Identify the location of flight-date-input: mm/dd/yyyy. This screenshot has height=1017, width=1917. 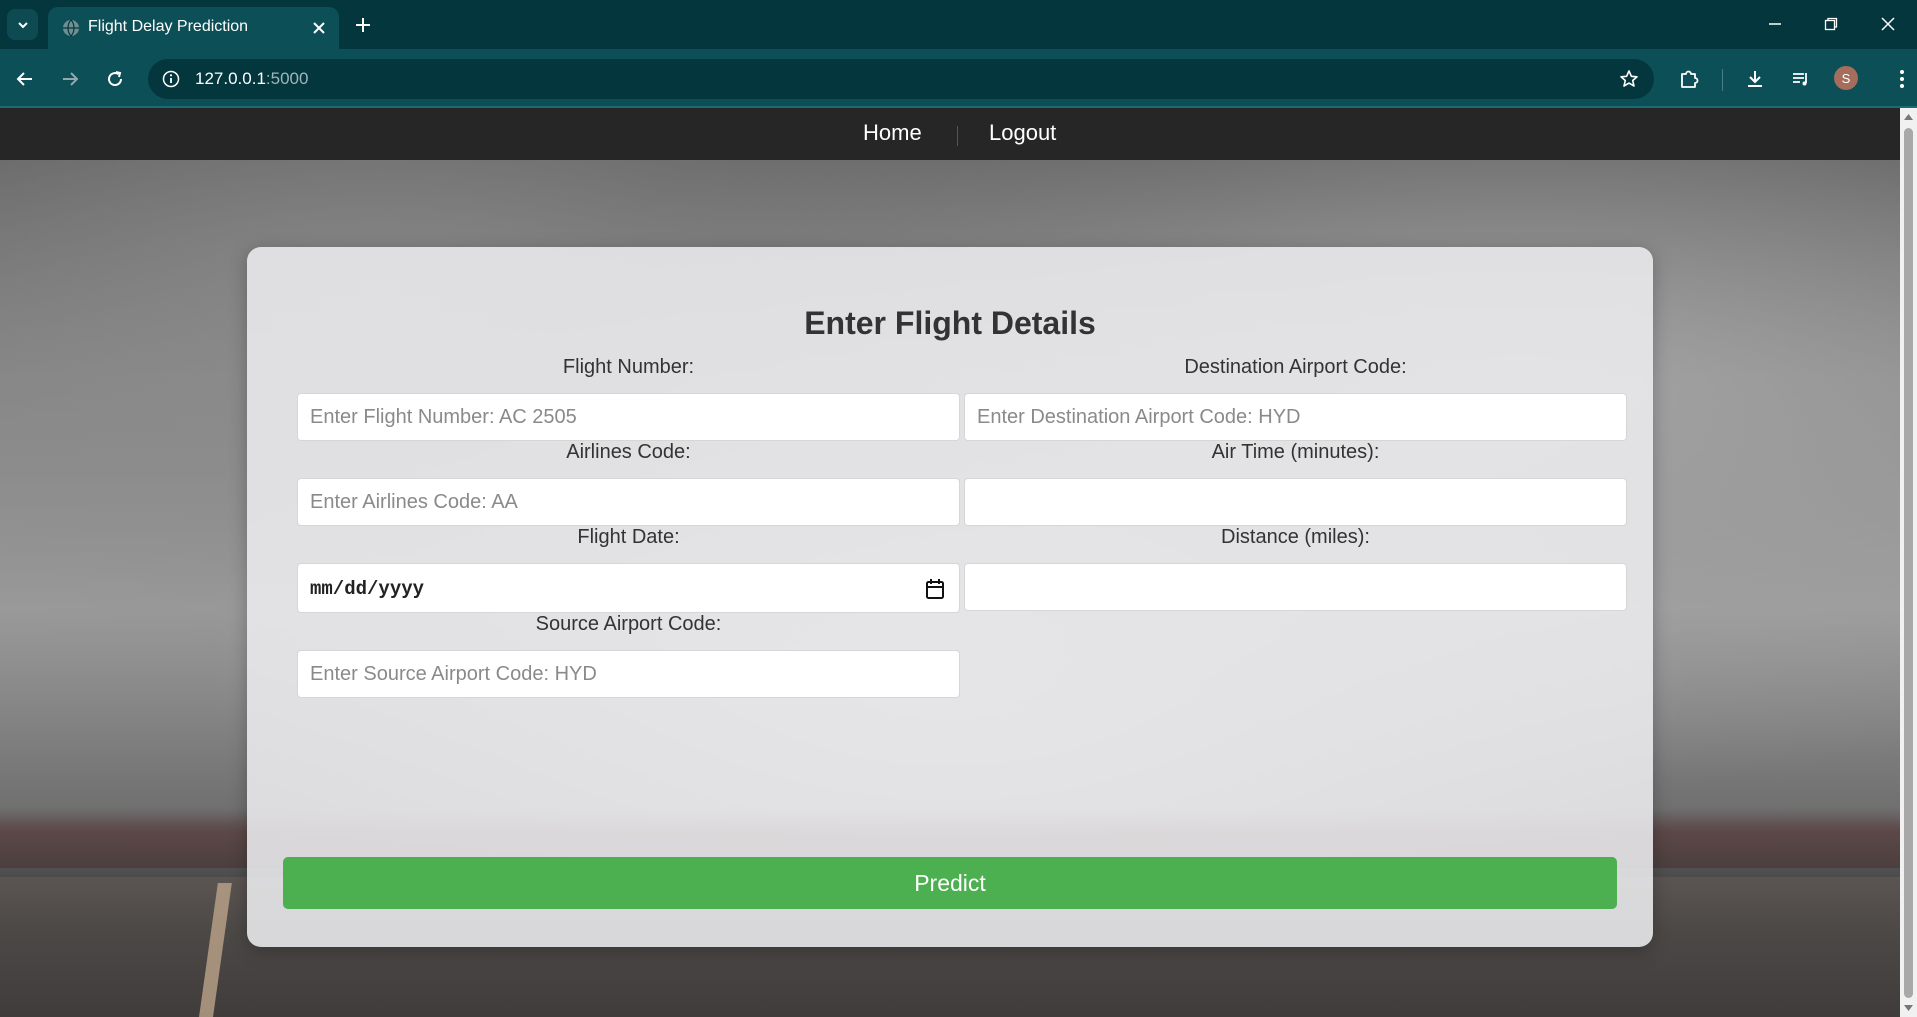
(628, 588).